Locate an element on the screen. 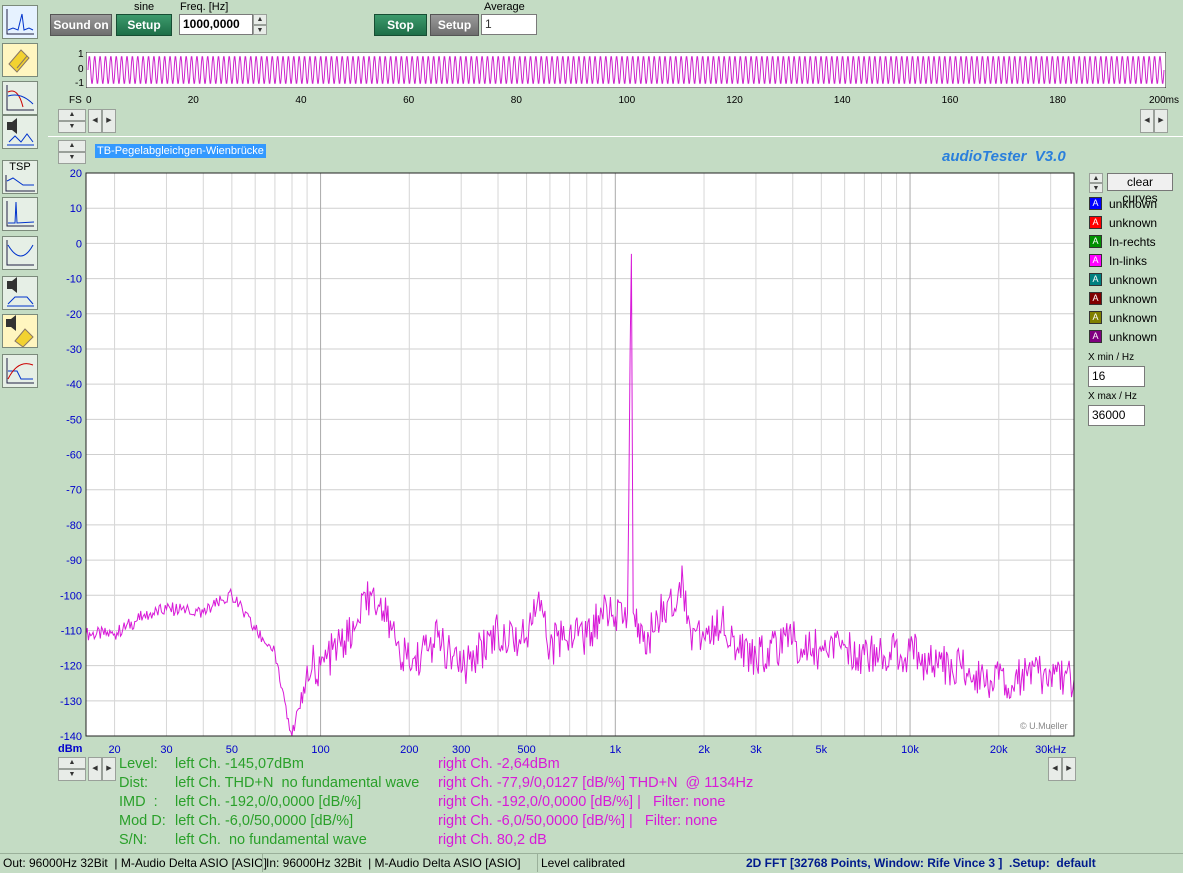 Image resolution: width=1183 pixels, height=873 pixels. scope-view-icon is located at coordinates (20, 22).